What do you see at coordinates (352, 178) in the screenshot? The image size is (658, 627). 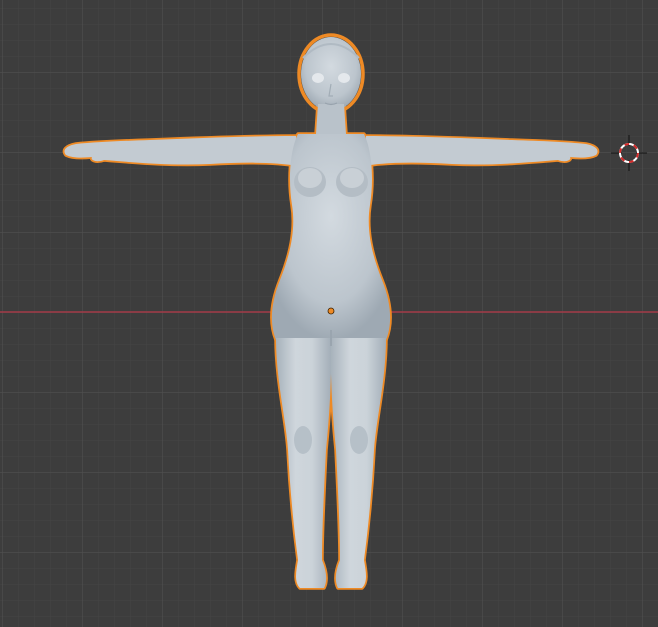 I see `chest-right-highlight` at bounding box center [352, 178].